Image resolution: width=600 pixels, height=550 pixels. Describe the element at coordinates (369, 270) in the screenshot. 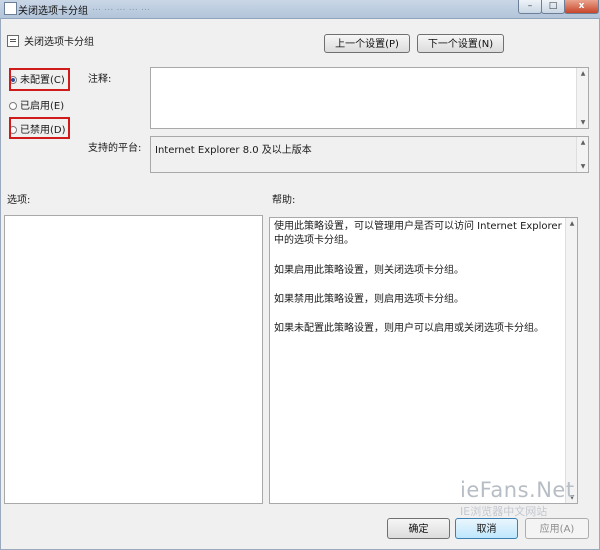

I see `help-paragraph: 如果启用此策略设置，则关闭选项卡分组。` at that location.